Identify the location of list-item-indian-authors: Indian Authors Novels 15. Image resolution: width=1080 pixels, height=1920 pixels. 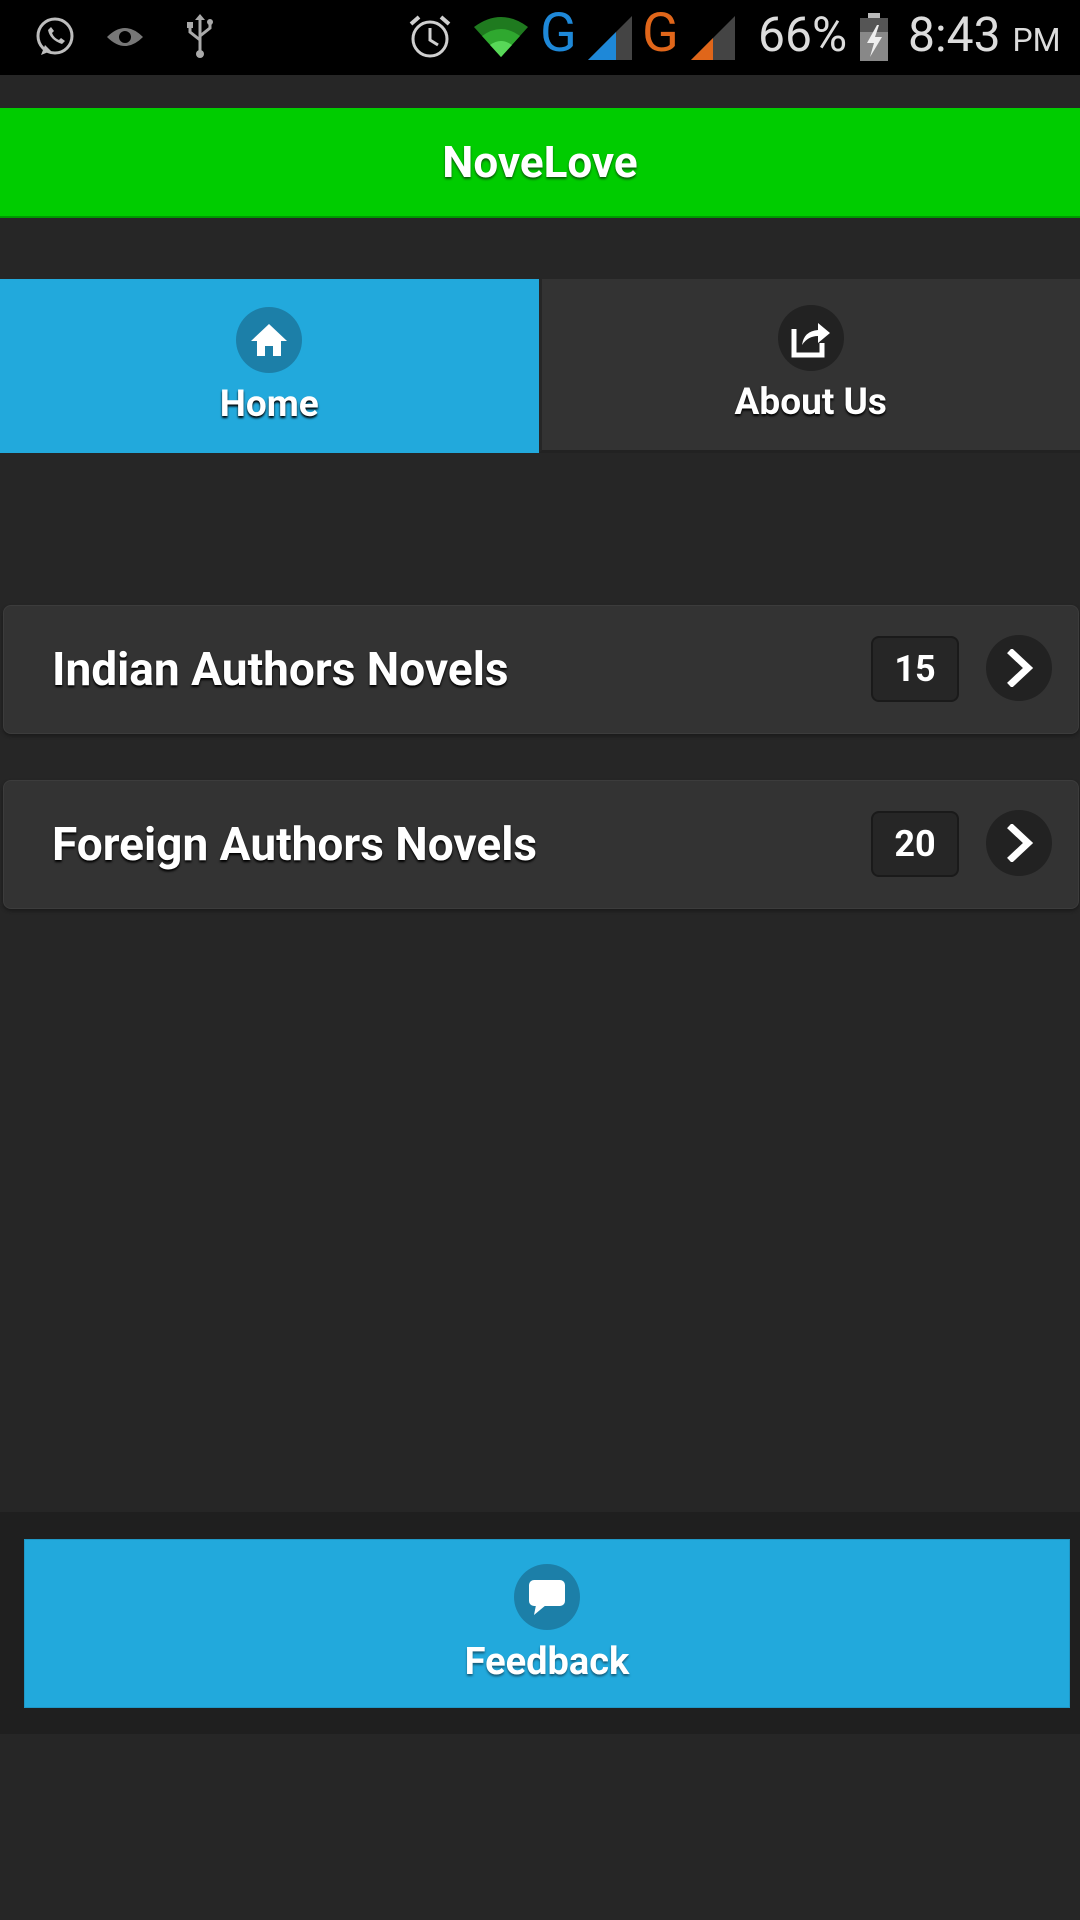
(541, 669).